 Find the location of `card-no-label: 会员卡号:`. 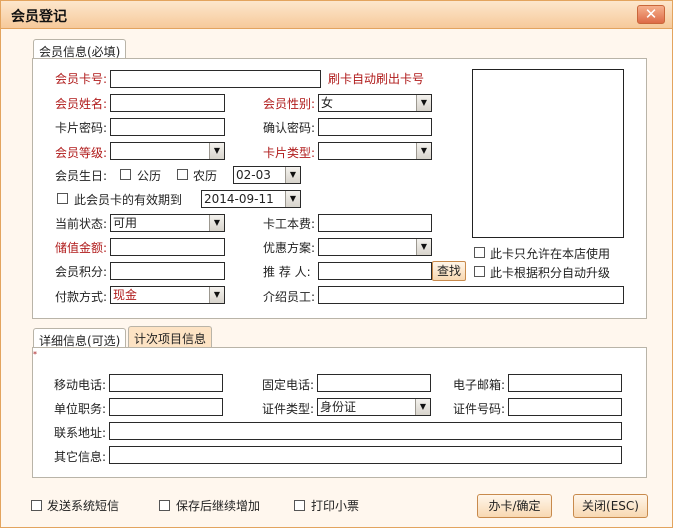

card-no-label: 会员卡号: is located at coordinates (81, 79).